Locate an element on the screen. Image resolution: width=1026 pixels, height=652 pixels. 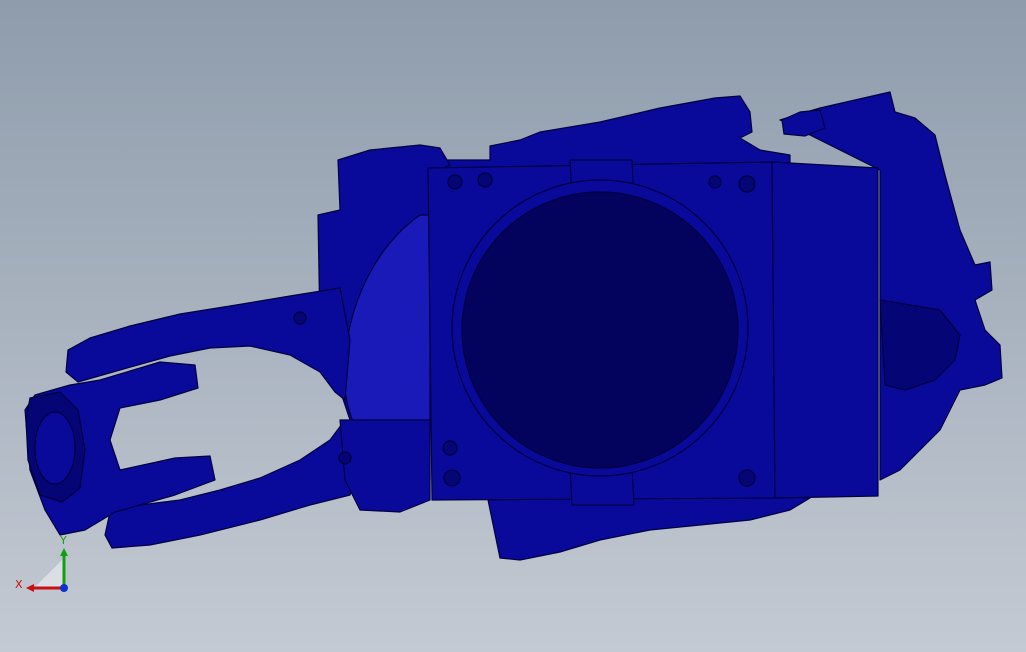
main-circle-inner is located at coordinates (600, 330).